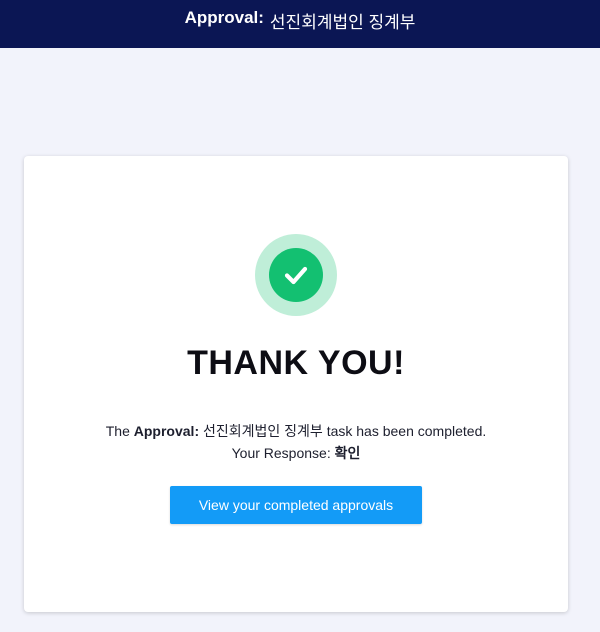 The image size is (600, 632). Describe the element at coordinates (342, 22) in the screenshot. I see `header-approval-name: 선진회계법인 징계부` at that location.